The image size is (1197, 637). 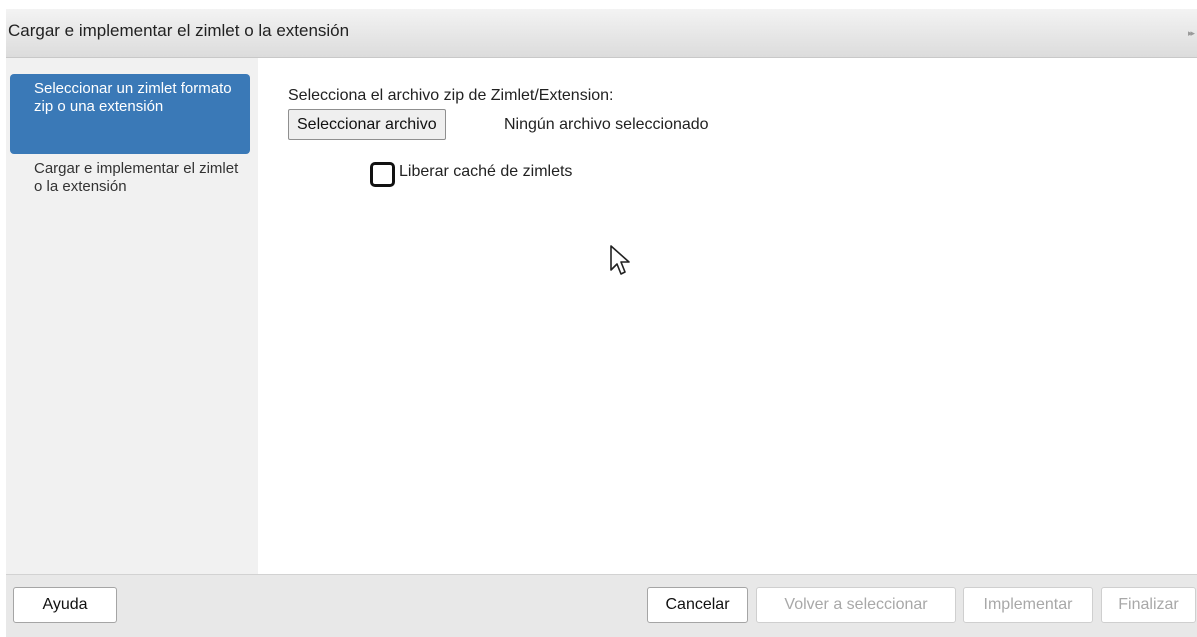 I want to click on choose-file-button: Seleccionar archivo, so click(x=367, y=124).